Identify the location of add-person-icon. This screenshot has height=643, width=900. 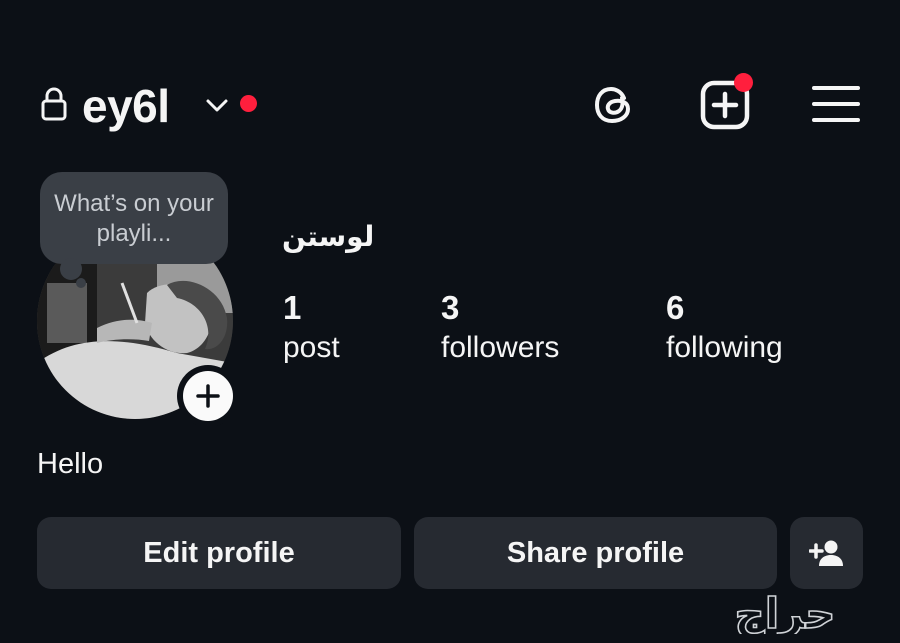
(825, 553).